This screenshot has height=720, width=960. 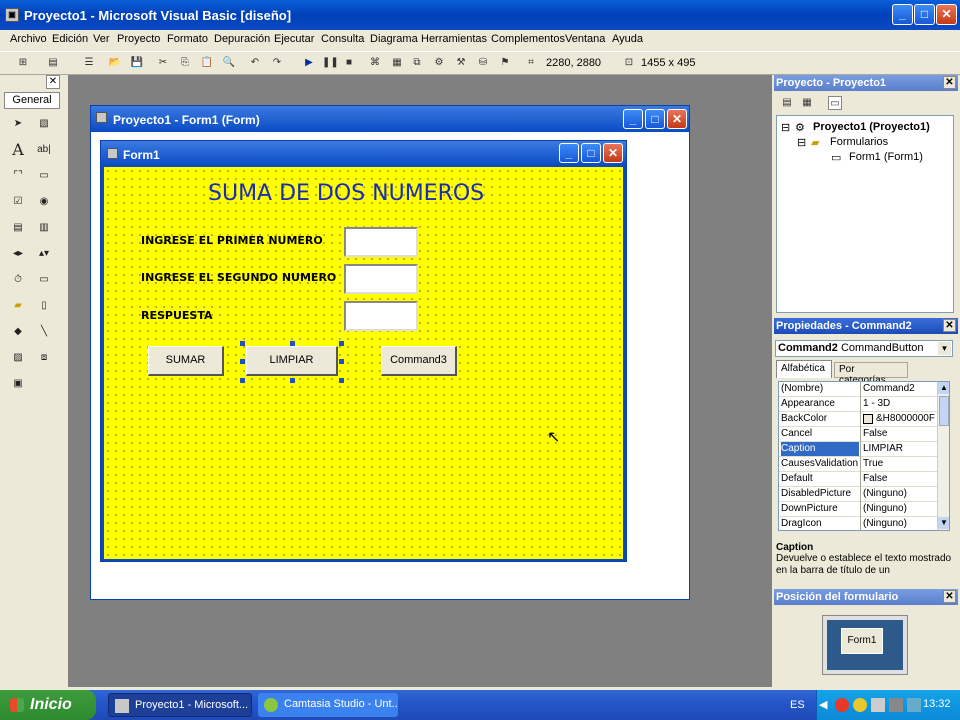 What do you see at coordinates (902, 14) in the screenshot?
I see `minimize-button: _` at bounding box center [902, 14].